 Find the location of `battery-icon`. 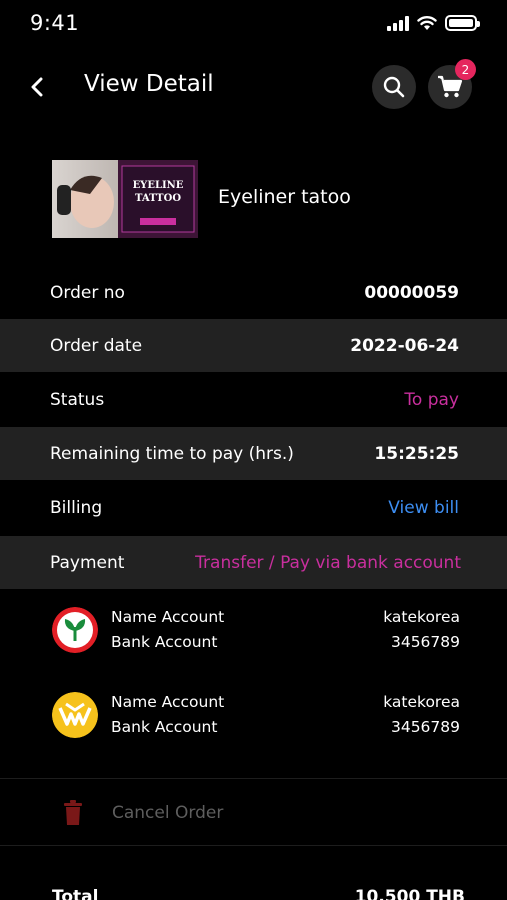

battery-icon is located at coordinates (462, 23).